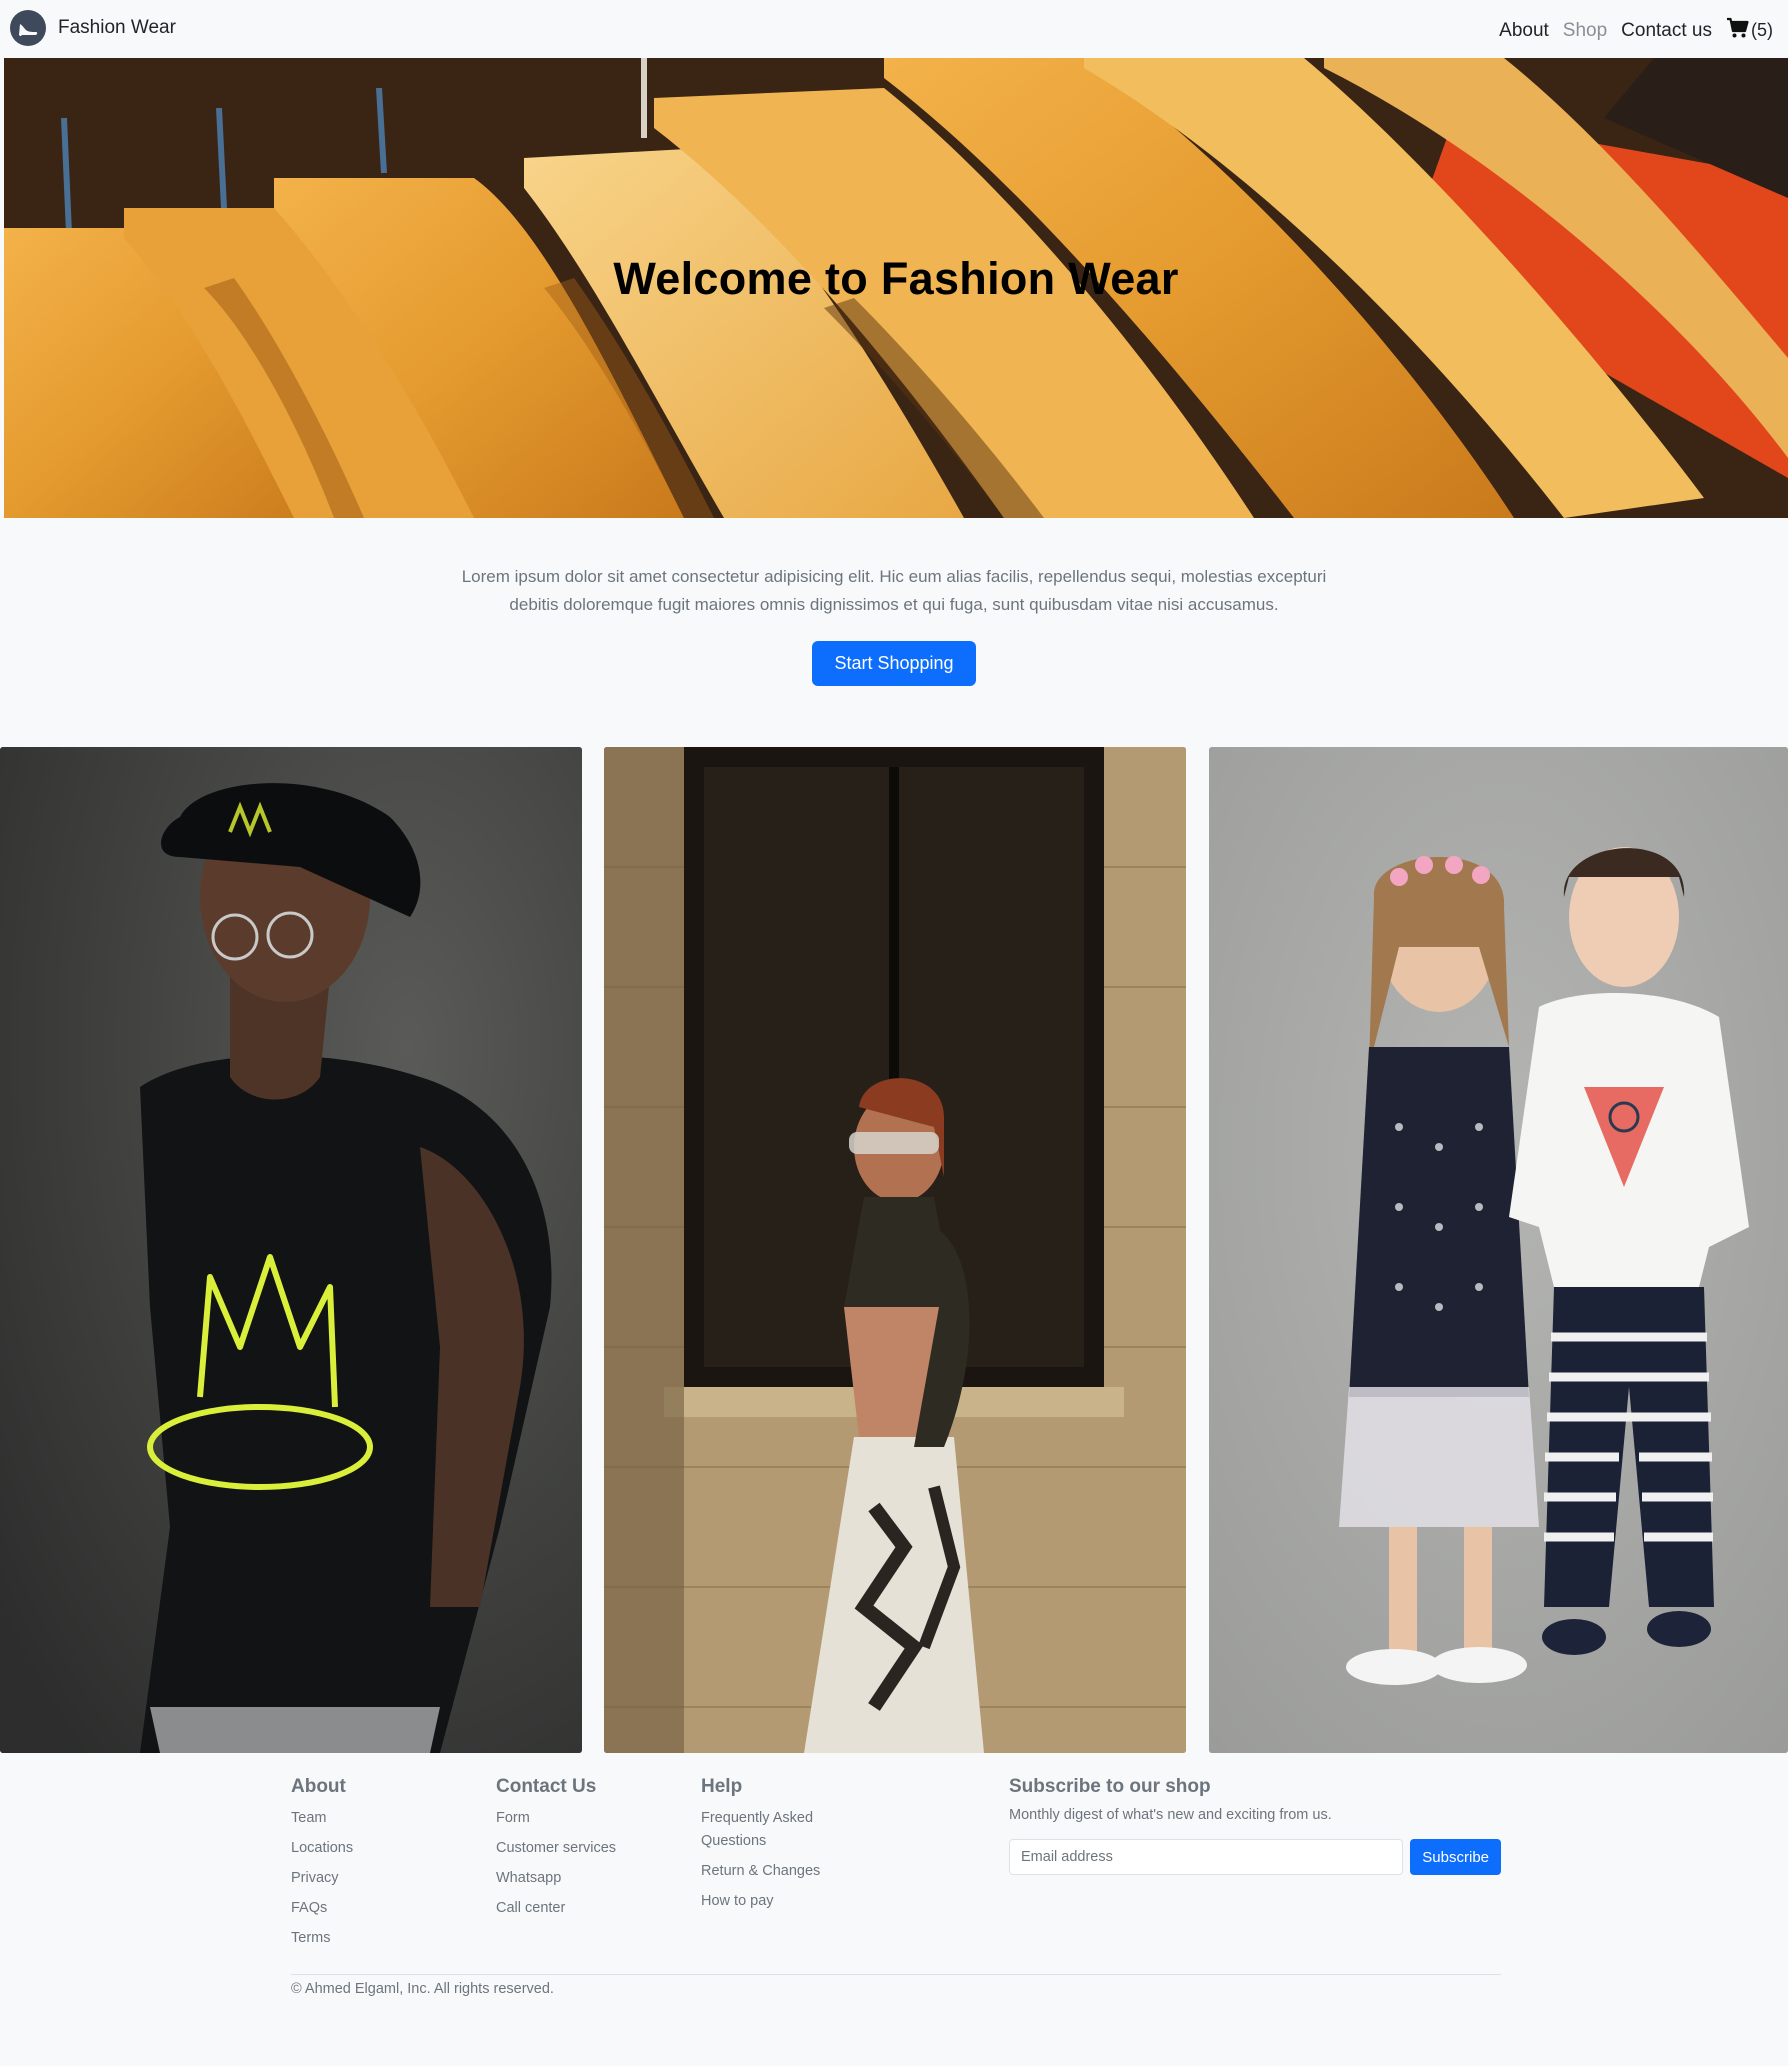  Describe the element at coordinates (1585, 31) in the screenshot. I see `nav-link-shop: Shop` at that location.